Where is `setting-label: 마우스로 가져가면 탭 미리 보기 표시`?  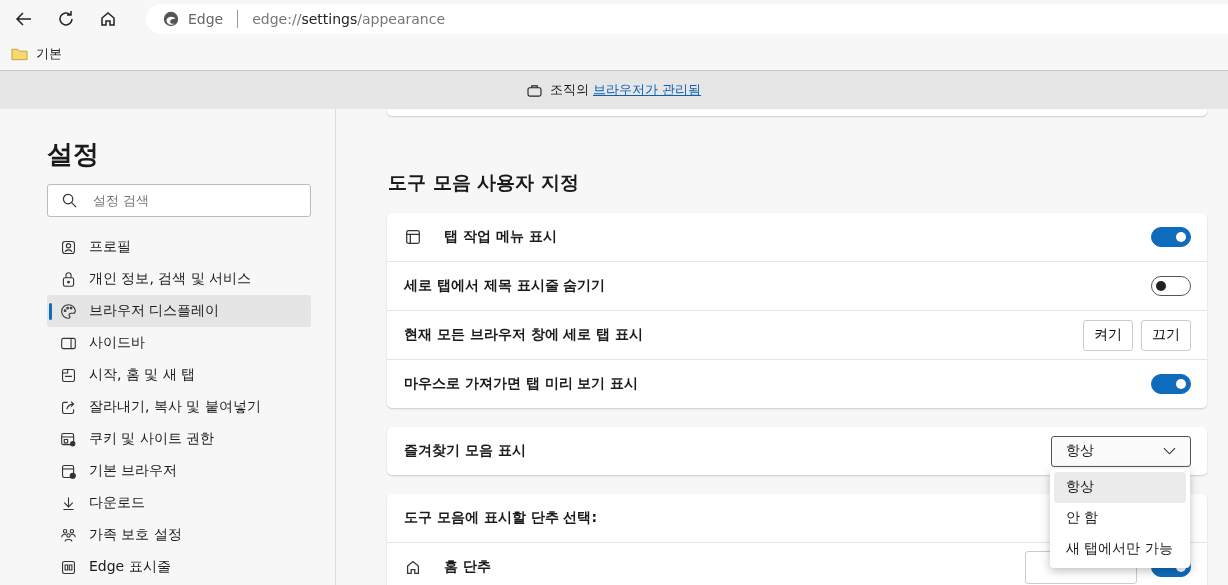 setting-label: 마우스로 가져가면 탭 미리 보기 표시 is located at coordinates (521, 384).